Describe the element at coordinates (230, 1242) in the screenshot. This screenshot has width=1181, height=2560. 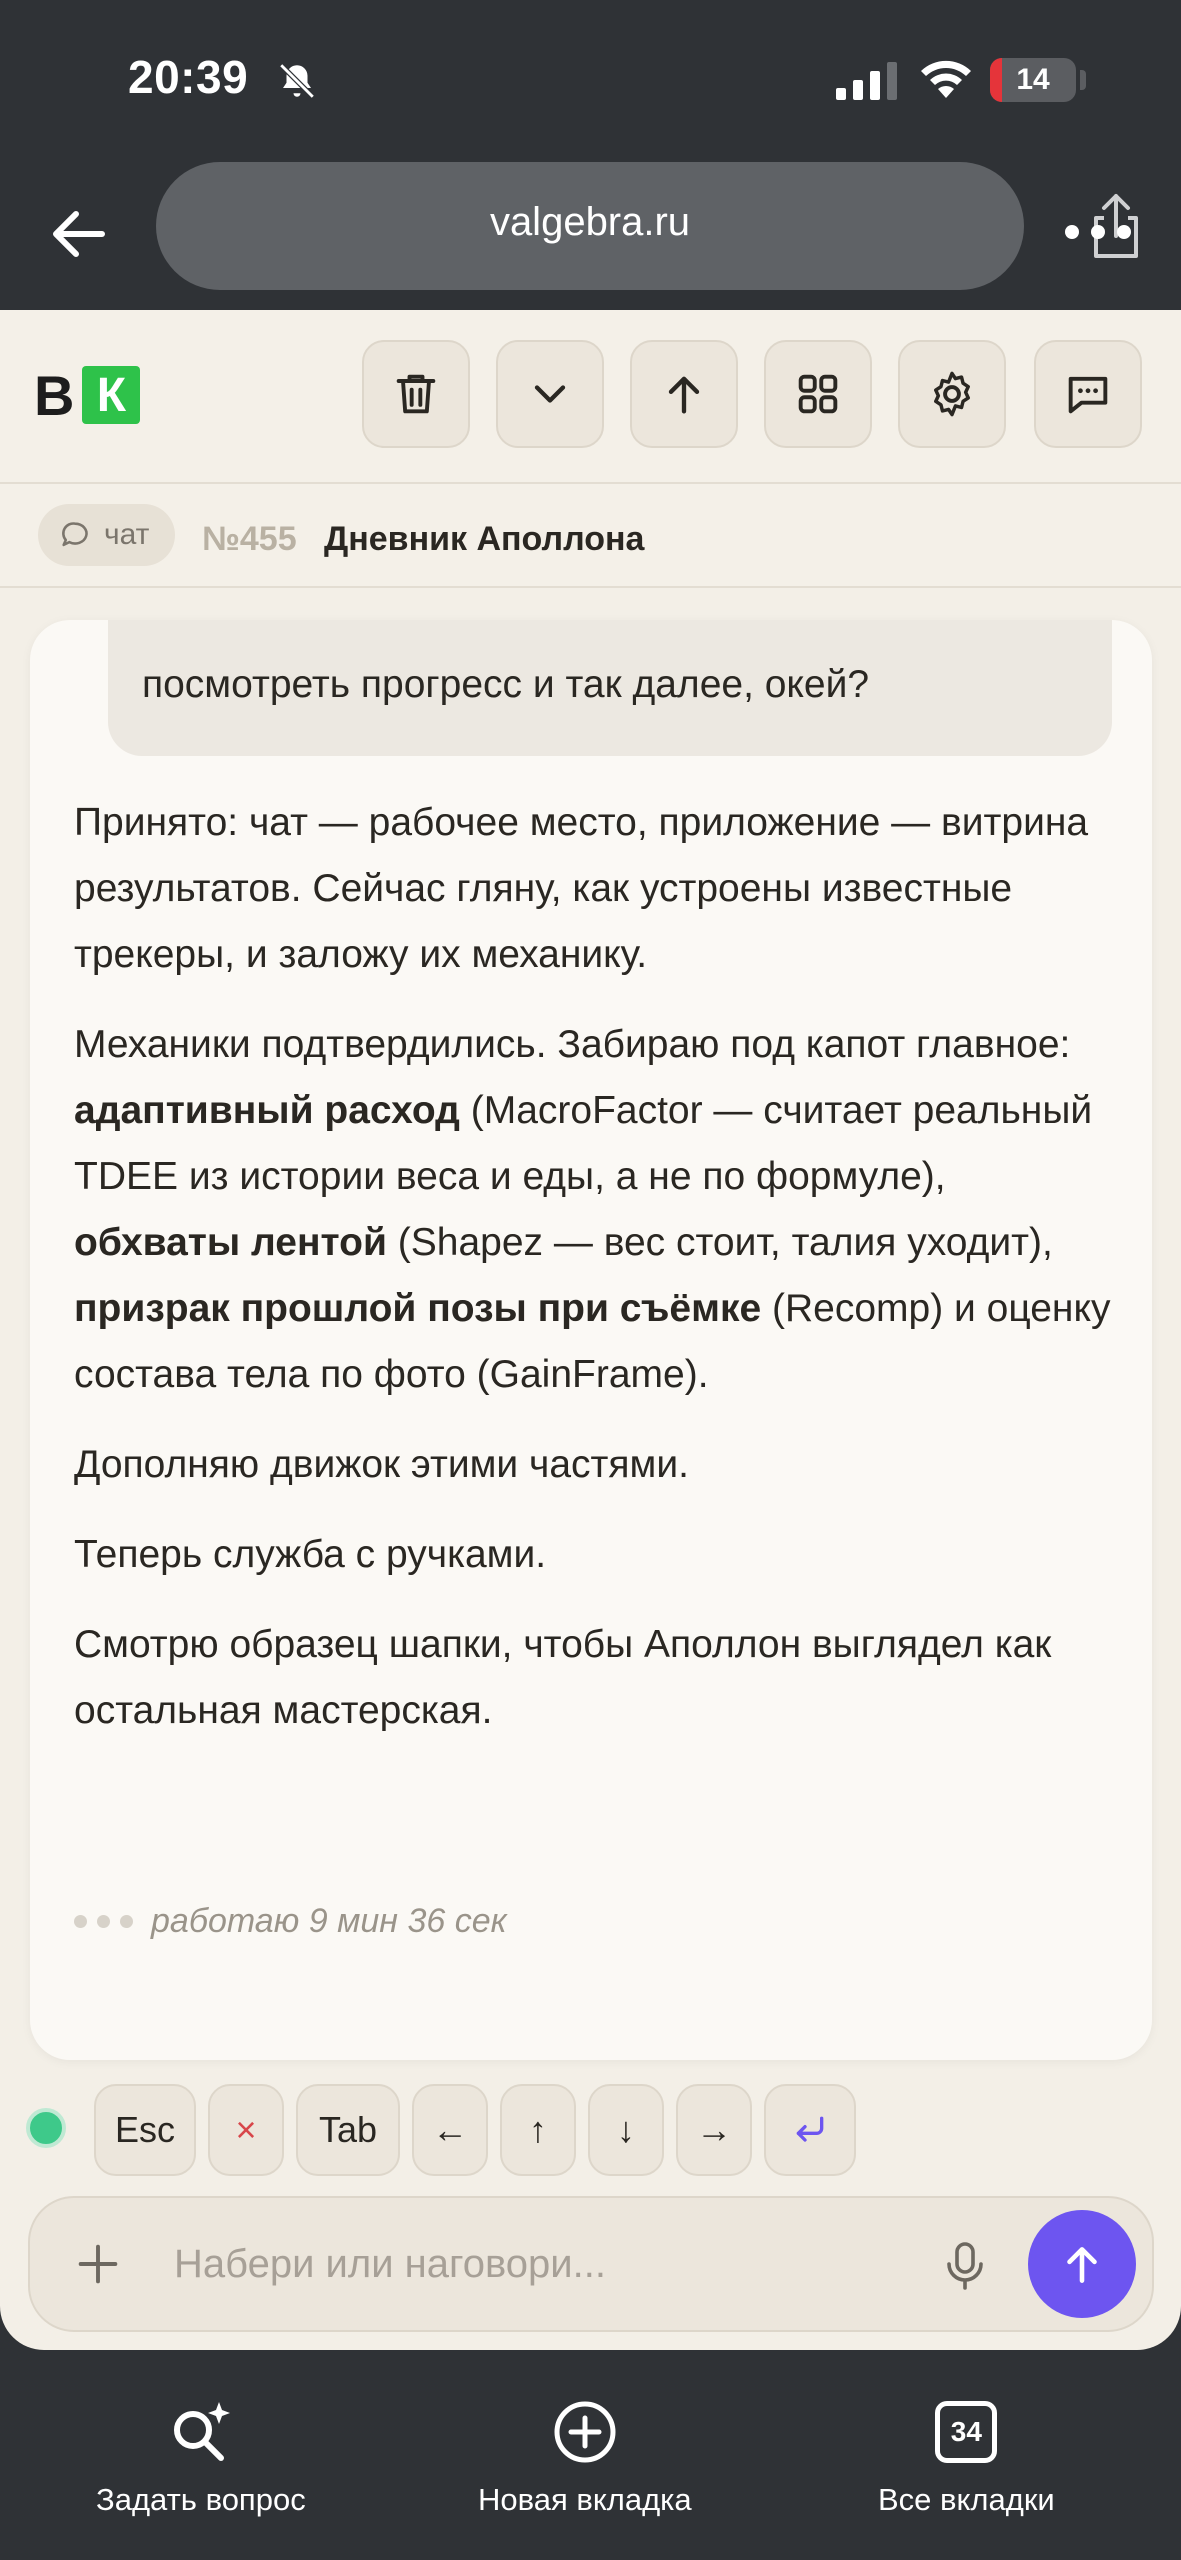
I see `reply-bold: обхваты лентой` at that location.